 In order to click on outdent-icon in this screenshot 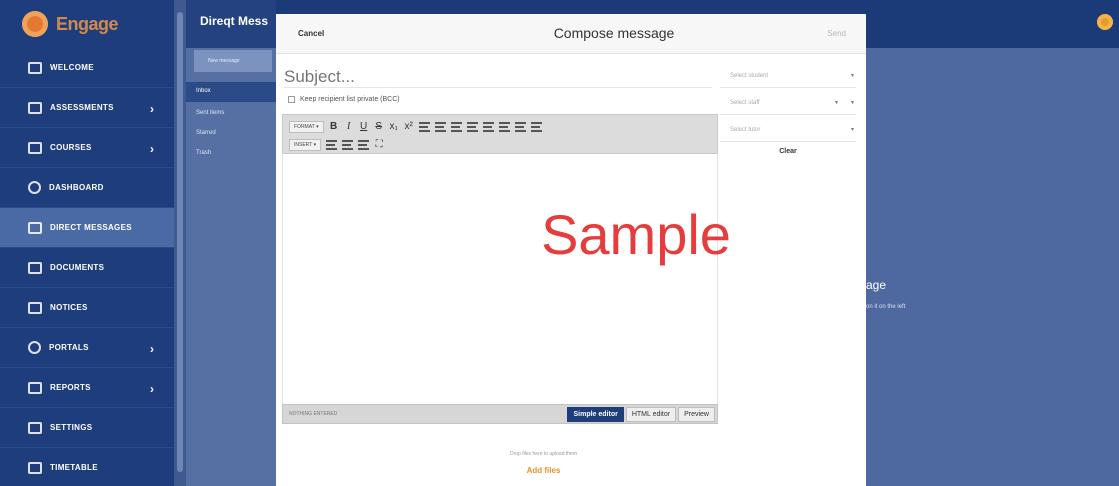, I will do `click(488, 127)`.